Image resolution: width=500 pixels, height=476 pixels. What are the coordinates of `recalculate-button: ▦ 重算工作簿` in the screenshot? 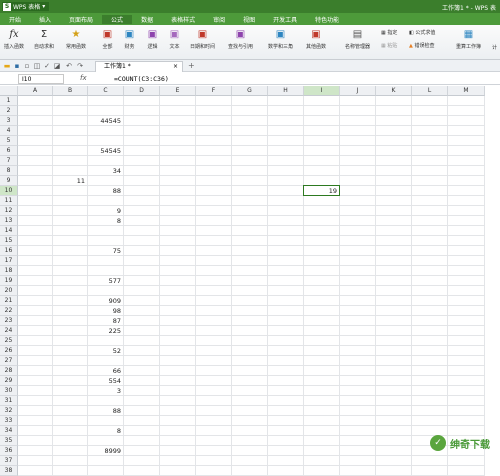 It's located at (468, 39).